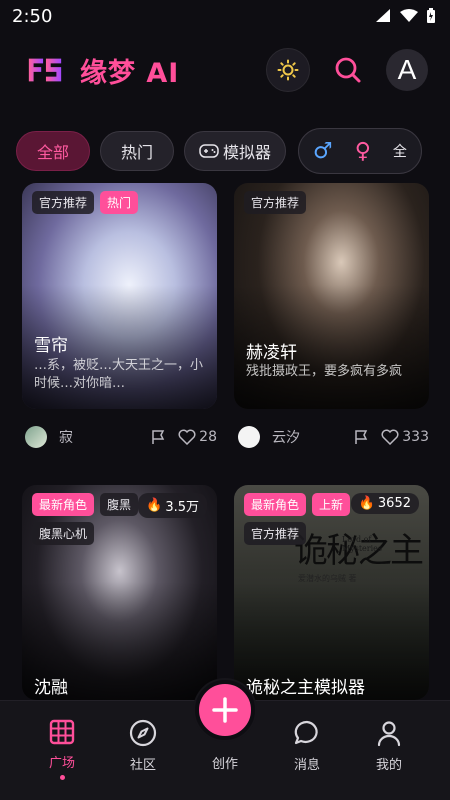 The height and width of the screenshot is (800, 450). Describe the element at coordinates (51, 688) in the screenshot. I see `character-name: 沈融` at that location.